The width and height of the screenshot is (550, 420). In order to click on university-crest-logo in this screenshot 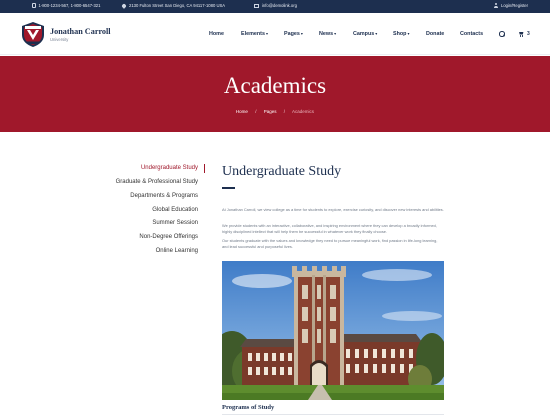, I will do `click(33, 34)`.